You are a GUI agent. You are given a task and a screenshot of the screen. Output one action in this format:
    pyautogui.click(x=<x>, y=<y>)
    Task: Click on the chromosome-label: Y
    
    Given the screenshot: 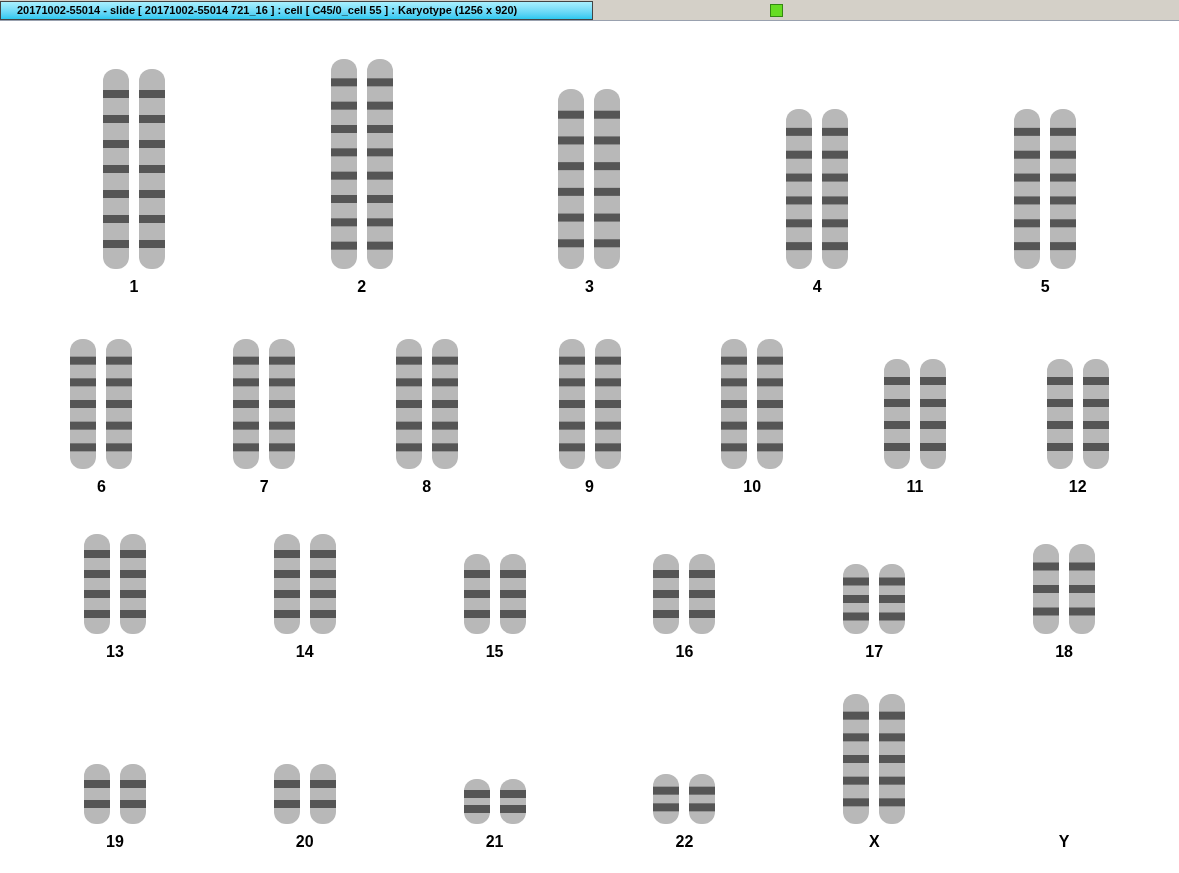 What is the action you would take?
    pyautogui.click(x=1064, y=842)
    